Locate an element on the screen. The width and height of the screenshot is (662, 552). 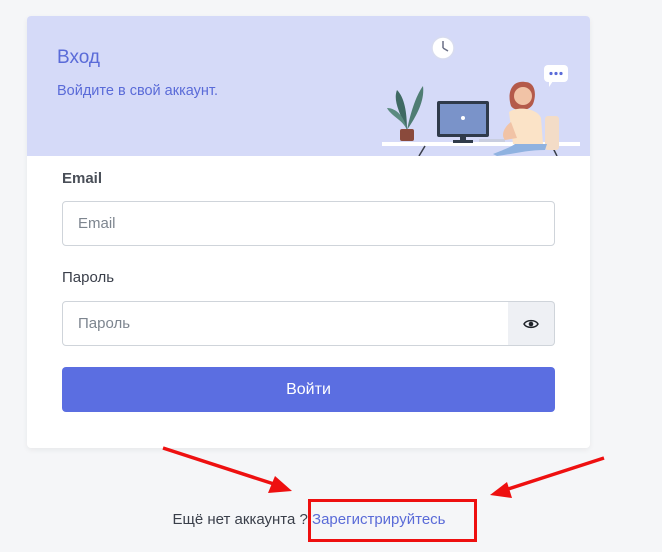
chat-bubble-icon is located at coordinates (556, 76).